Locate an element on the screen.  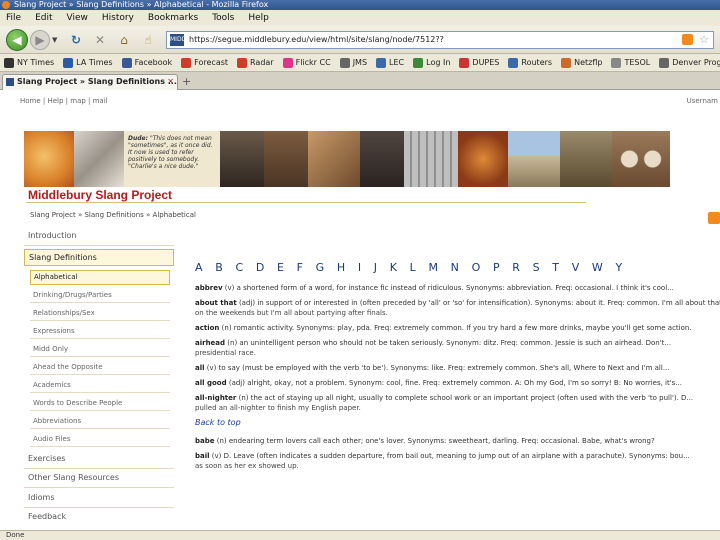
back-arrow-icon: ◀ is located at coordinates (17, 40).